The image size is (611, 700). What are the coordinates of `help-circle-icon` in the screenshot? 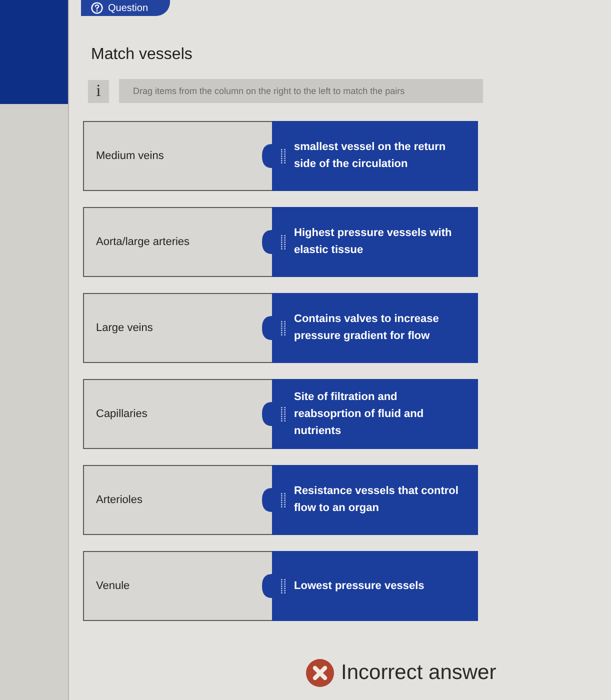 It's located at (97, 8).